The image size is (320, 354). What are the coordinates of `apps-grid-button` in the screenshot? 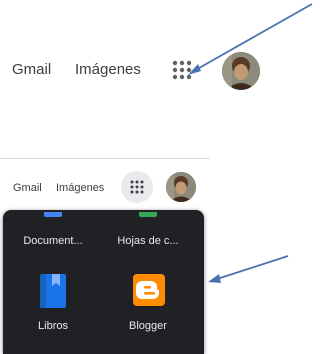 It's located at (137, 187).